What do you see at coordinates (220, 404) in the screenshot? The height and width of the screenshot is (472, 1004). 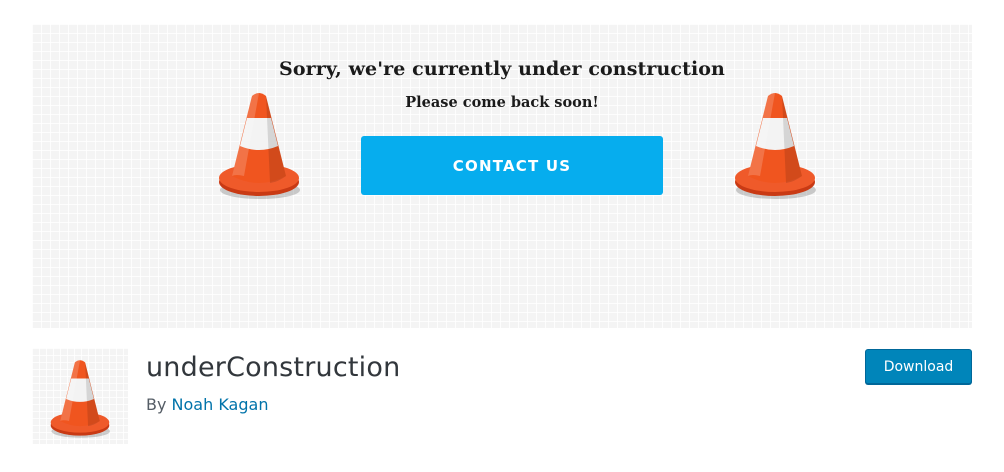 I see `author-link: Noah Kagan` at bounding box center [220, 404].